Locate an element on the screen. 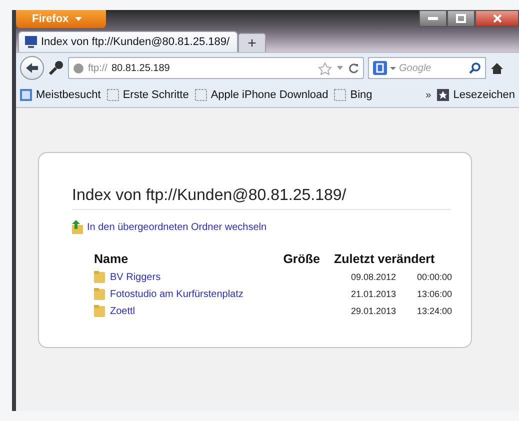 This screenshot has height=421, width=519. browser-tab: Index von ftp://Kunden@80.81.25.189/ is located at coordinates (128, 41).